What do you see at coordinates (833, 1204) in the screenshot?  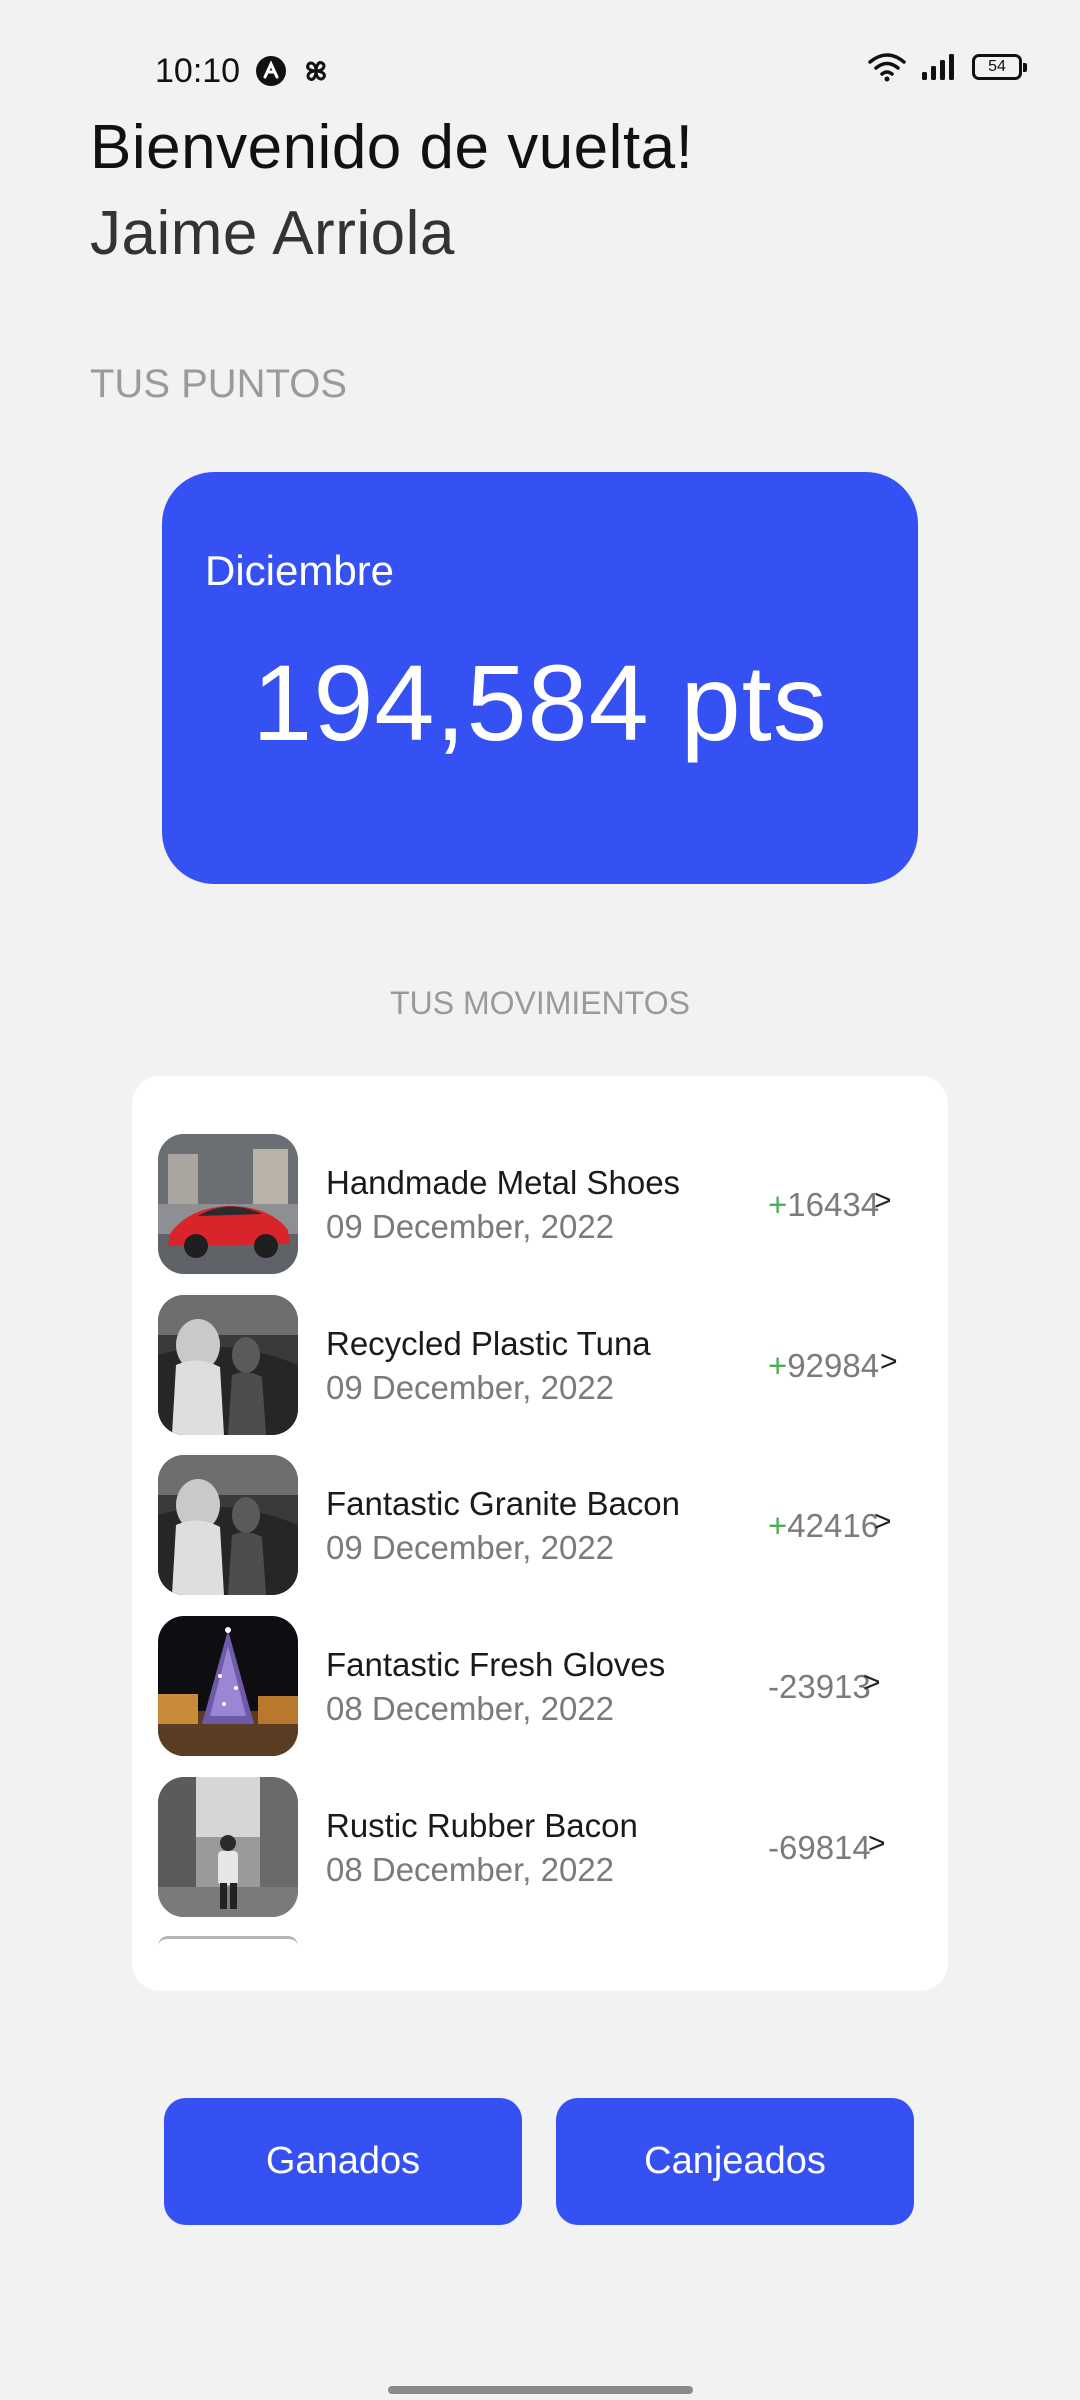 I see `item-amount: 16434` at bounding box center [833, 1204].